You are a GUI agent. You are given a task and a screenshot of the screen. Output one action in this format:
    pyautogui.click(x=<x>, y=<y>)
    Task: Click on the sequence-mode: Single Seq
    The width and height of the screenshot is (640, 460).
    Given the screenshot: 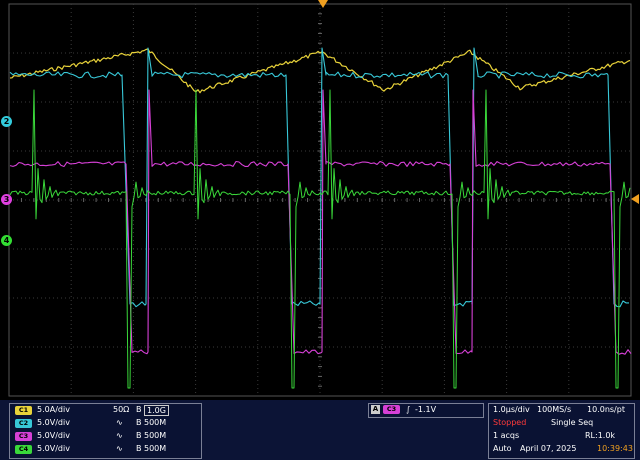 What is the action you would take?
    pyautogui.click(x=572, y=422)
    